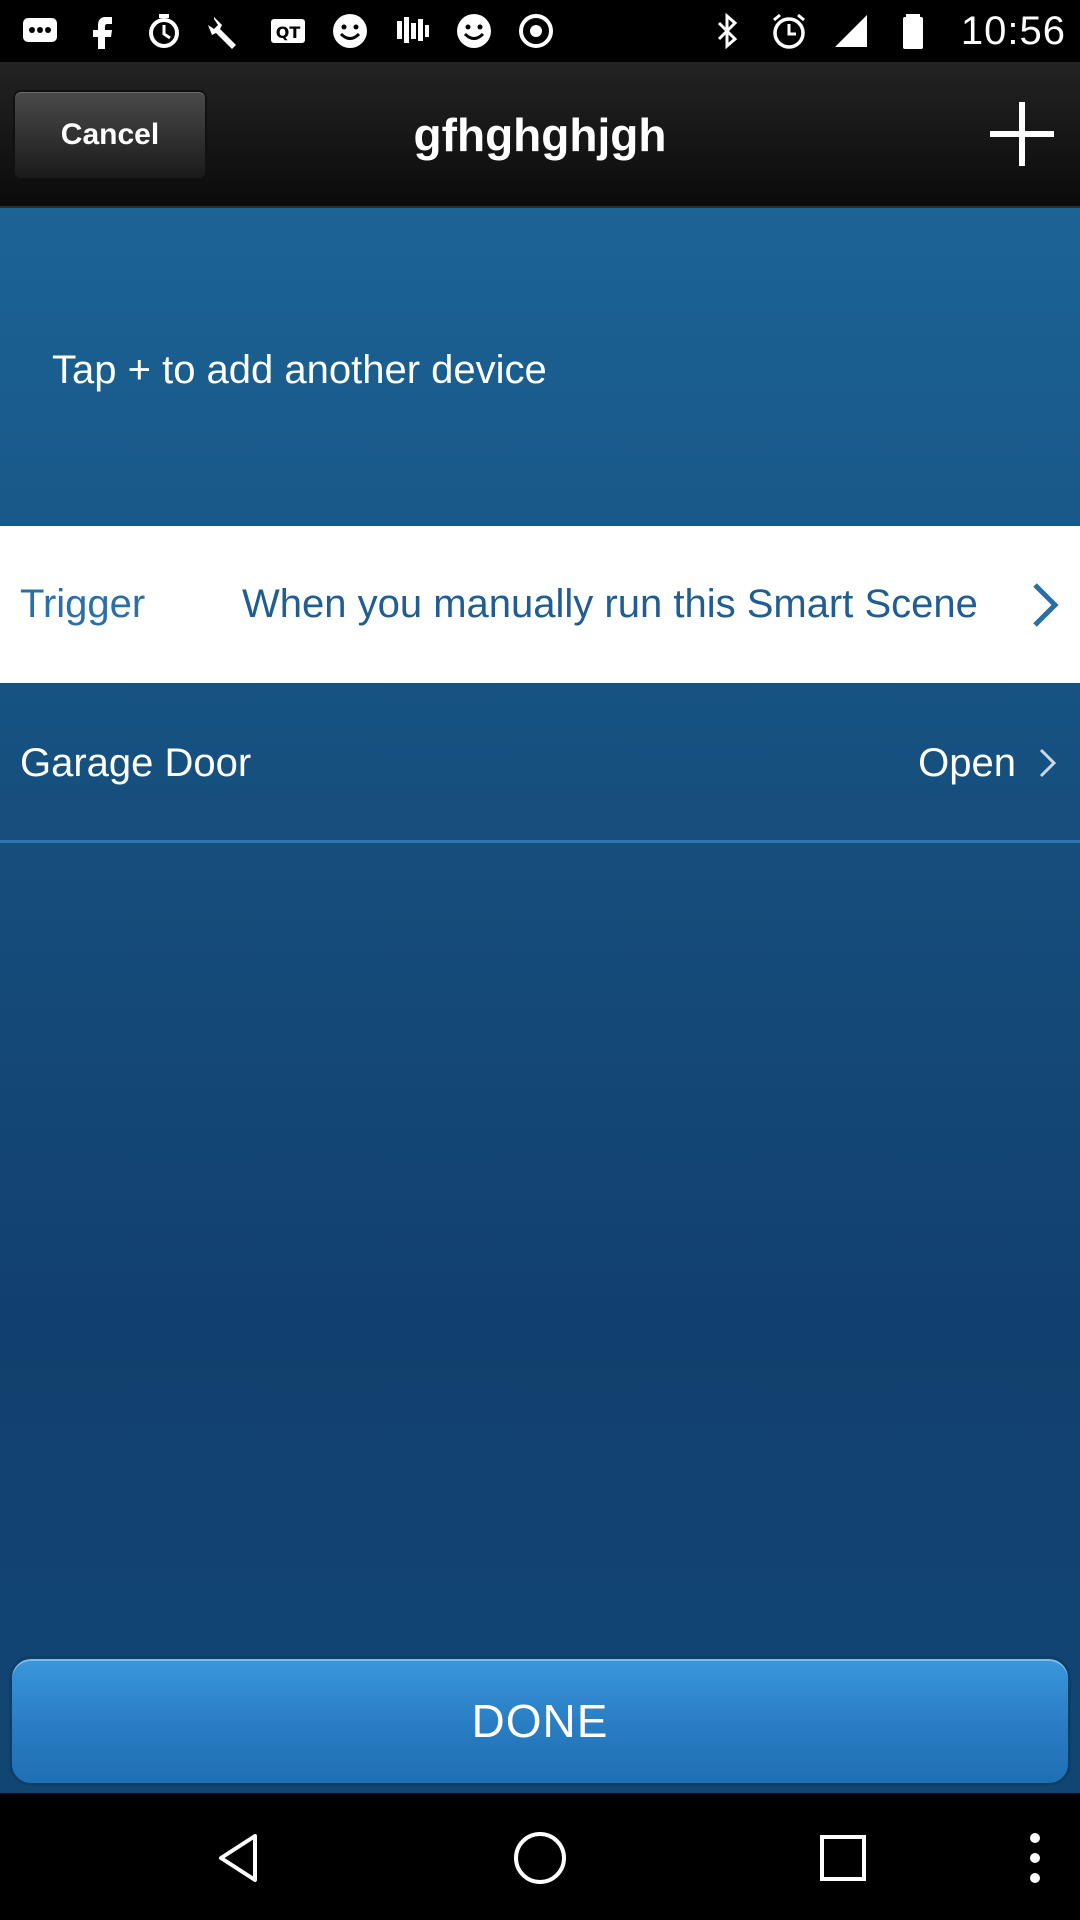 Image resolution: width=1080 pixels, height=1920 pixels. I want to click on home-button, so click(540, 1858).